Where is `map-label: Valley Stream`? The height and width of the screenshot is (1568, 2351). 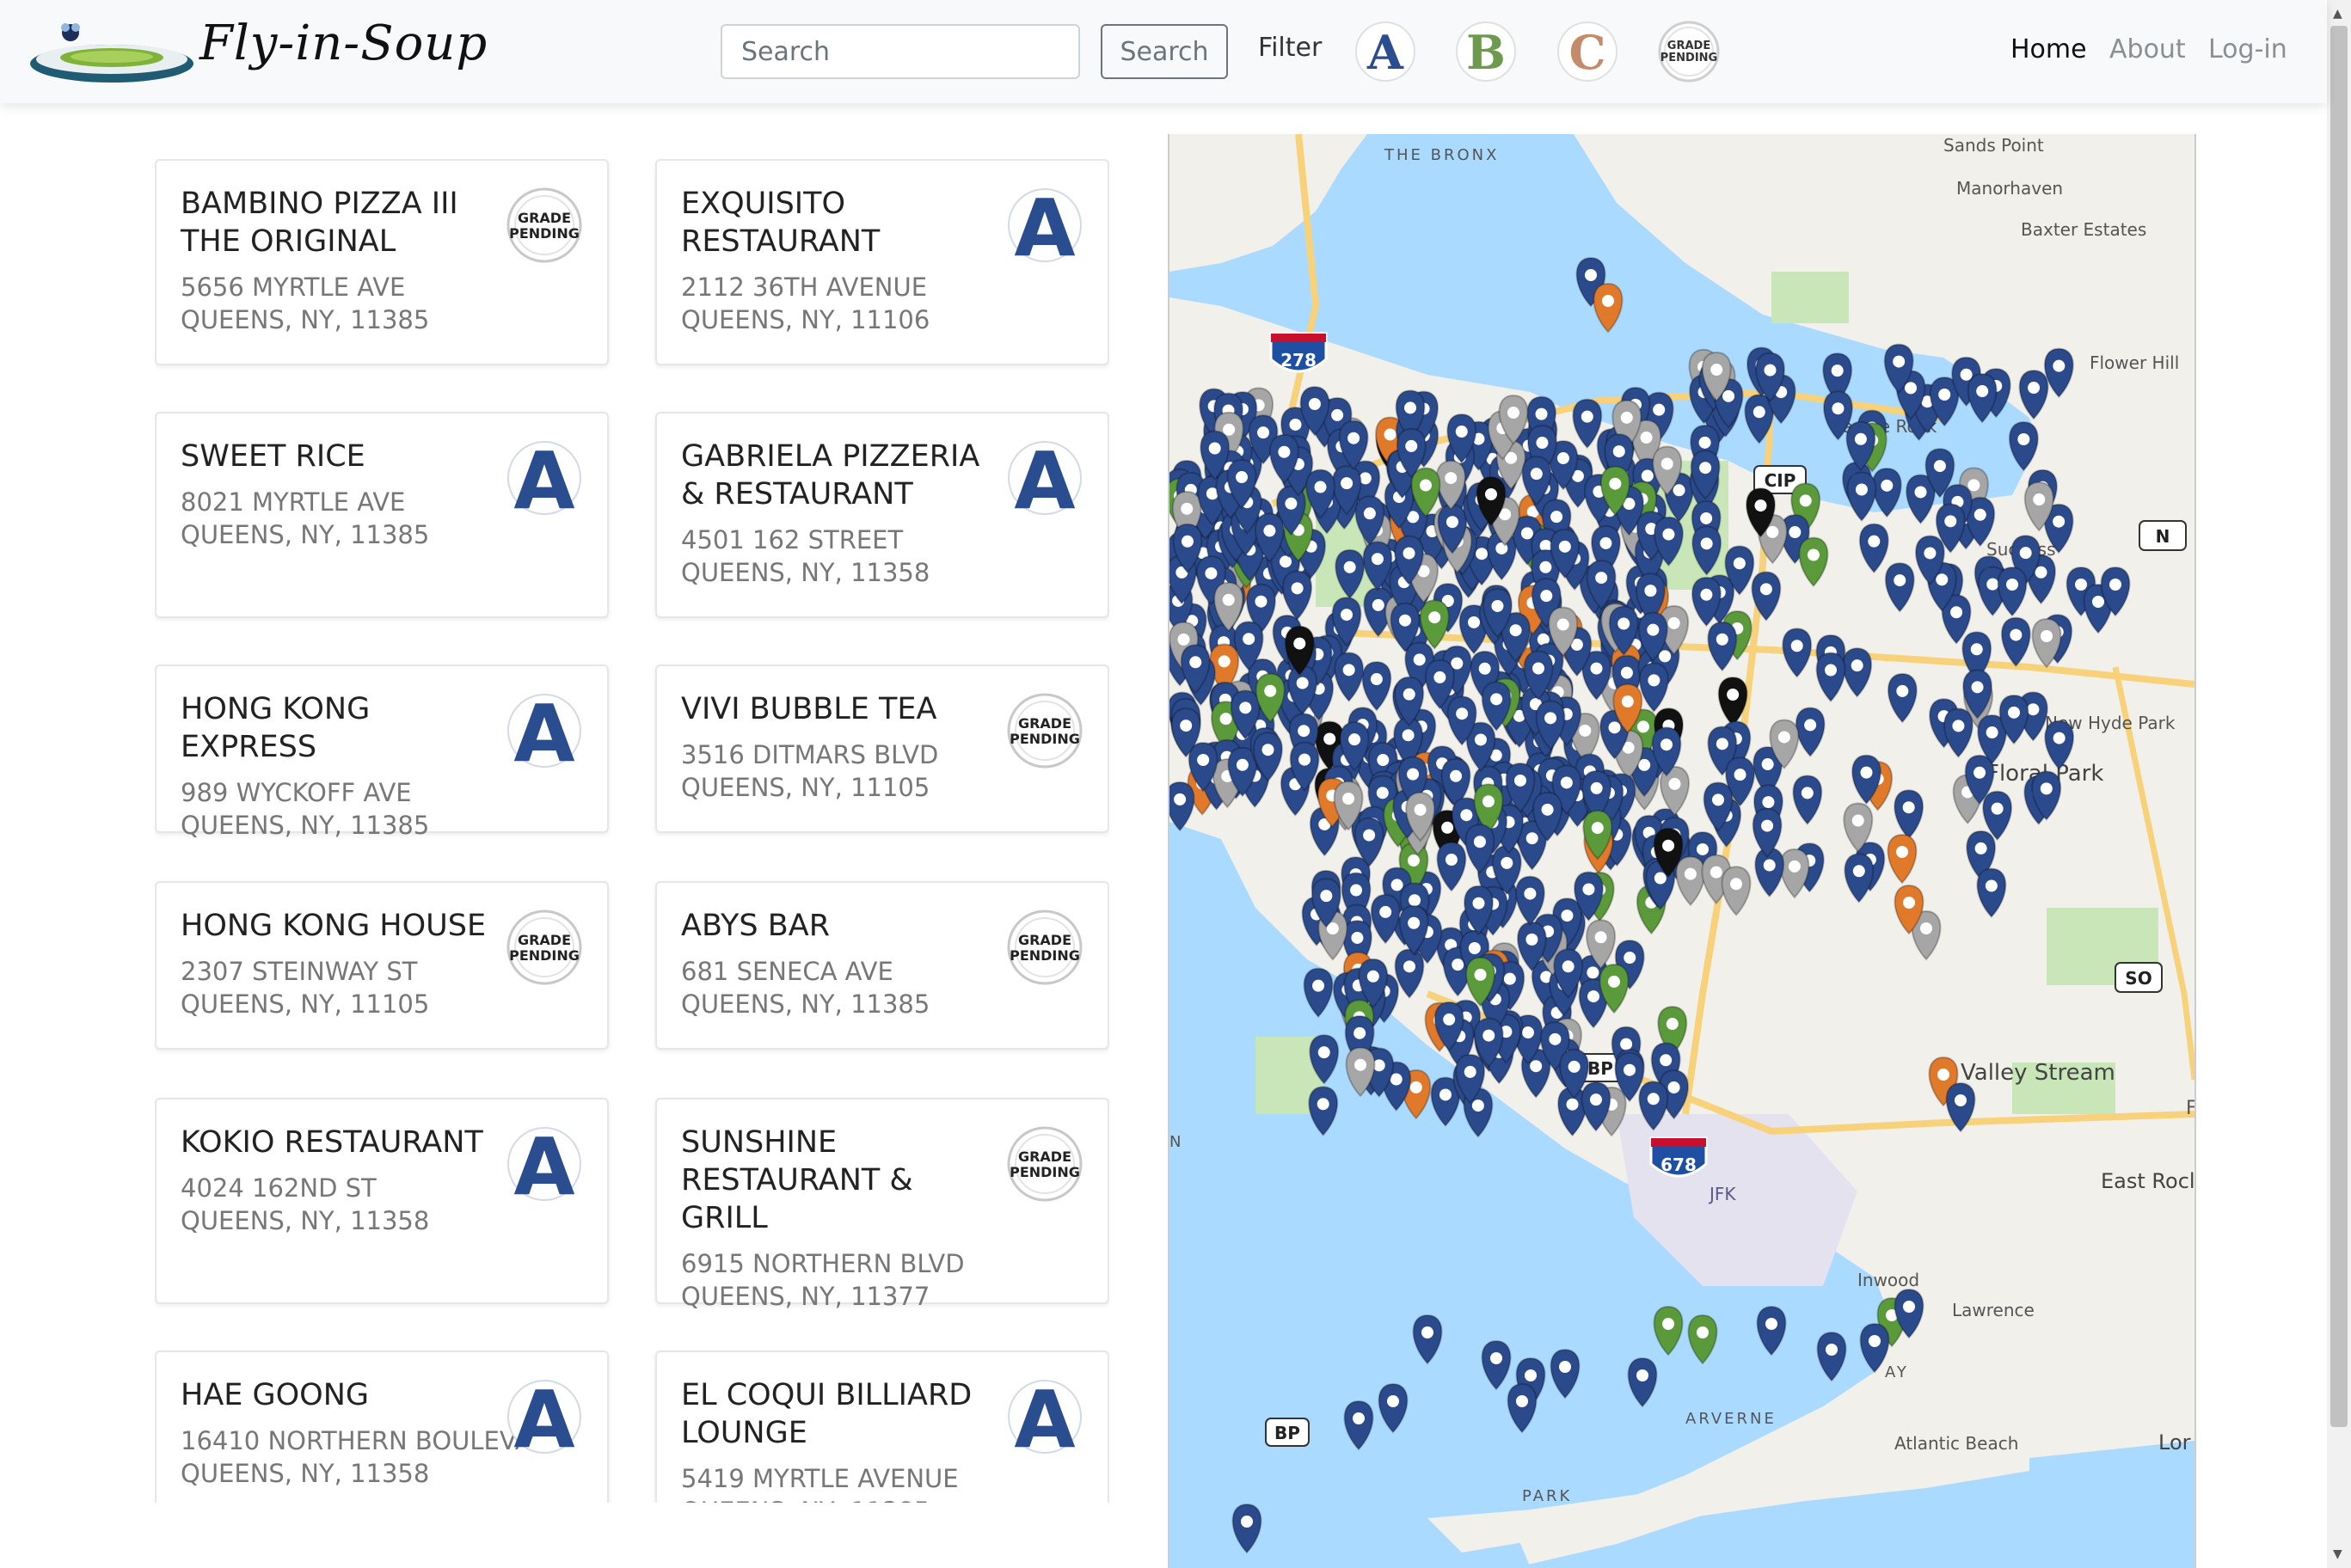 map-label: Valley Stream is located at coordinates (2038, 1073).